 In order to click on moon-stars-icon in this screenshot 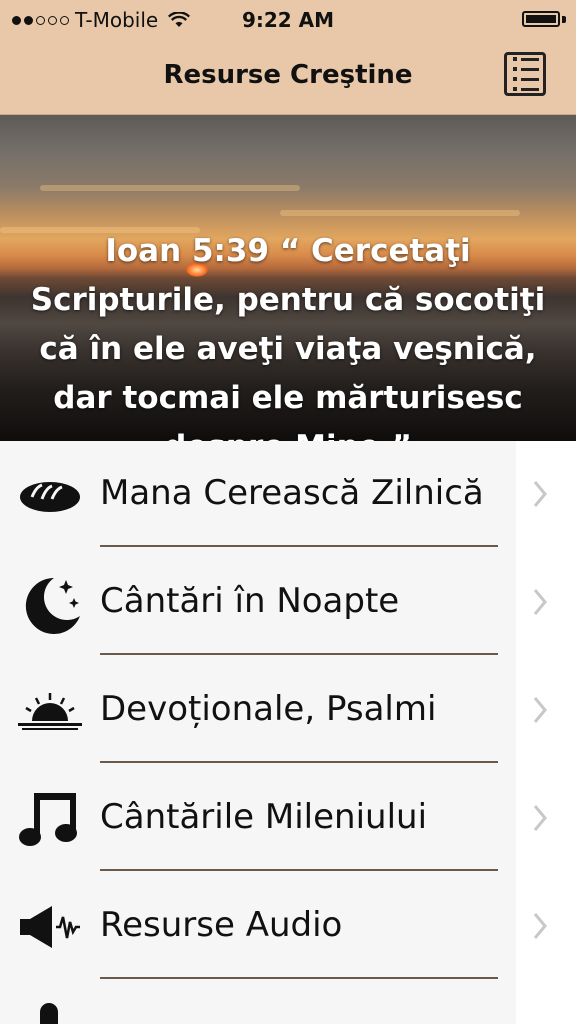, I will do `click(50, 604)`.